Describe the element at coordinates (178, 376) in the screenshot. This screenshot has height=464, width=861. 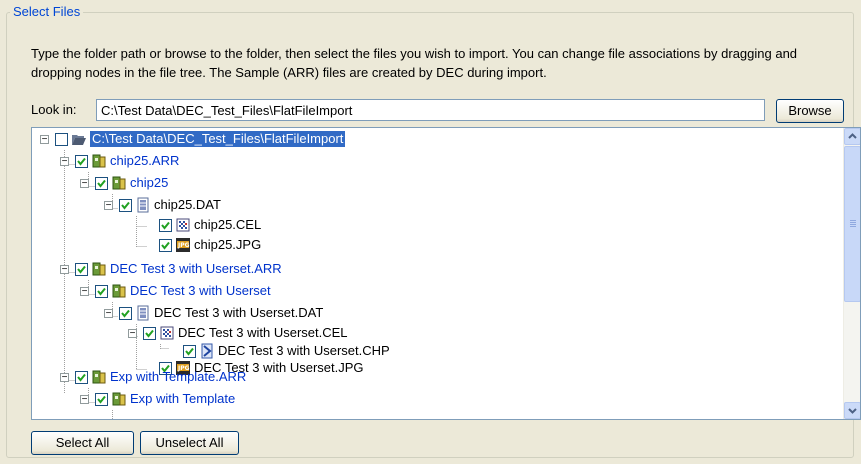
I see `tree-node-label: Exp with Template.ARR` at that location.